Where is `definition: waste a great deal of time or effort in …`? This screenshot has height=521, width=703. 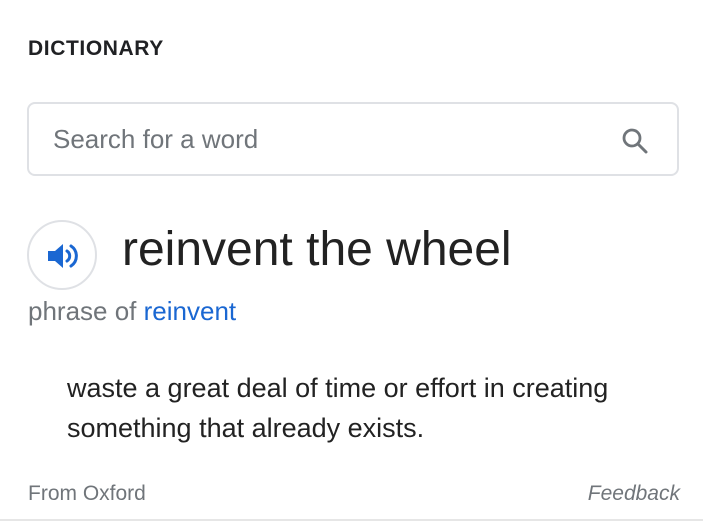 definition: waste a great deal of time or effort in … is located at coordinates (338, 408).